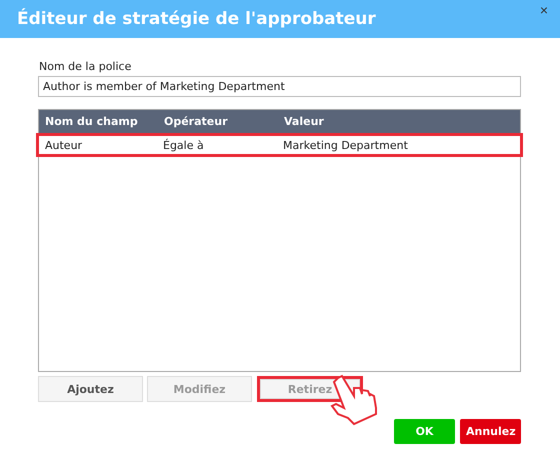  I want to click on column-header: Valeur, so click(303, 121).